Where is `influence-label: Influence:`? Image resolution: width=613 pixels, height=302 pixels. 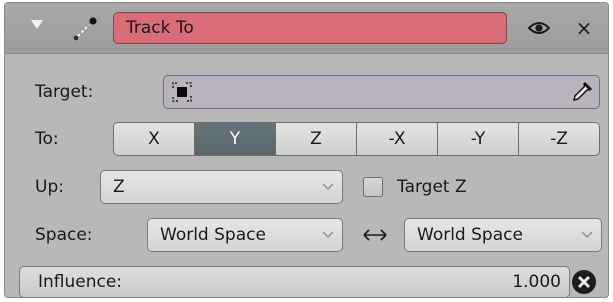
influence-label: Influence: is located at coordinates (80, 282).